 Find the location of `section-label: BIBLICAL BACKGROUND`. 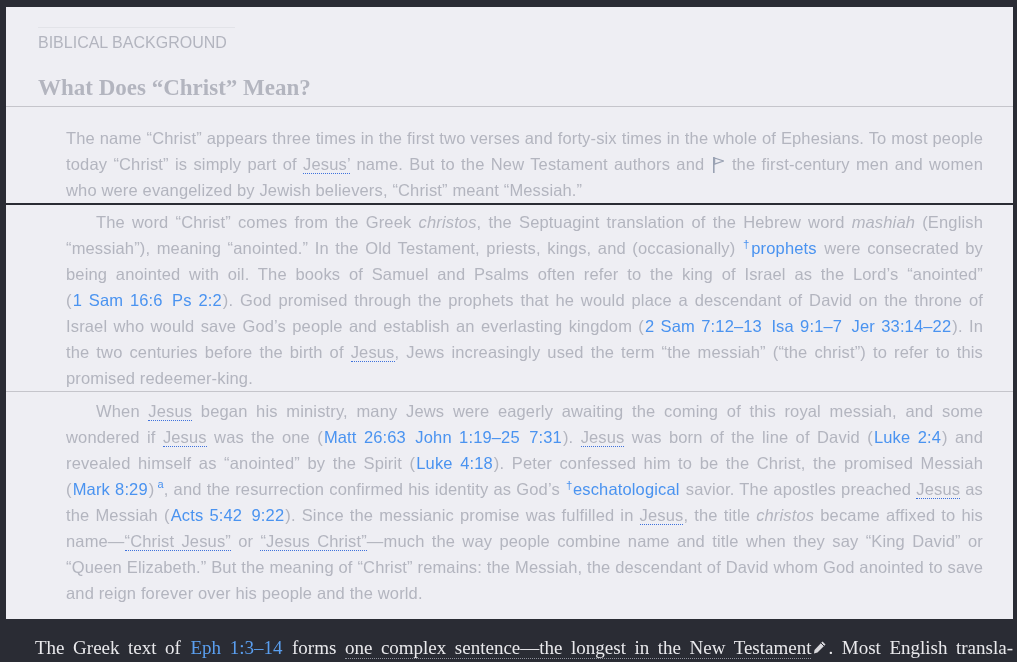

section-label: BIBLICAL BACKGROUND is located at coordinates (136, 40).